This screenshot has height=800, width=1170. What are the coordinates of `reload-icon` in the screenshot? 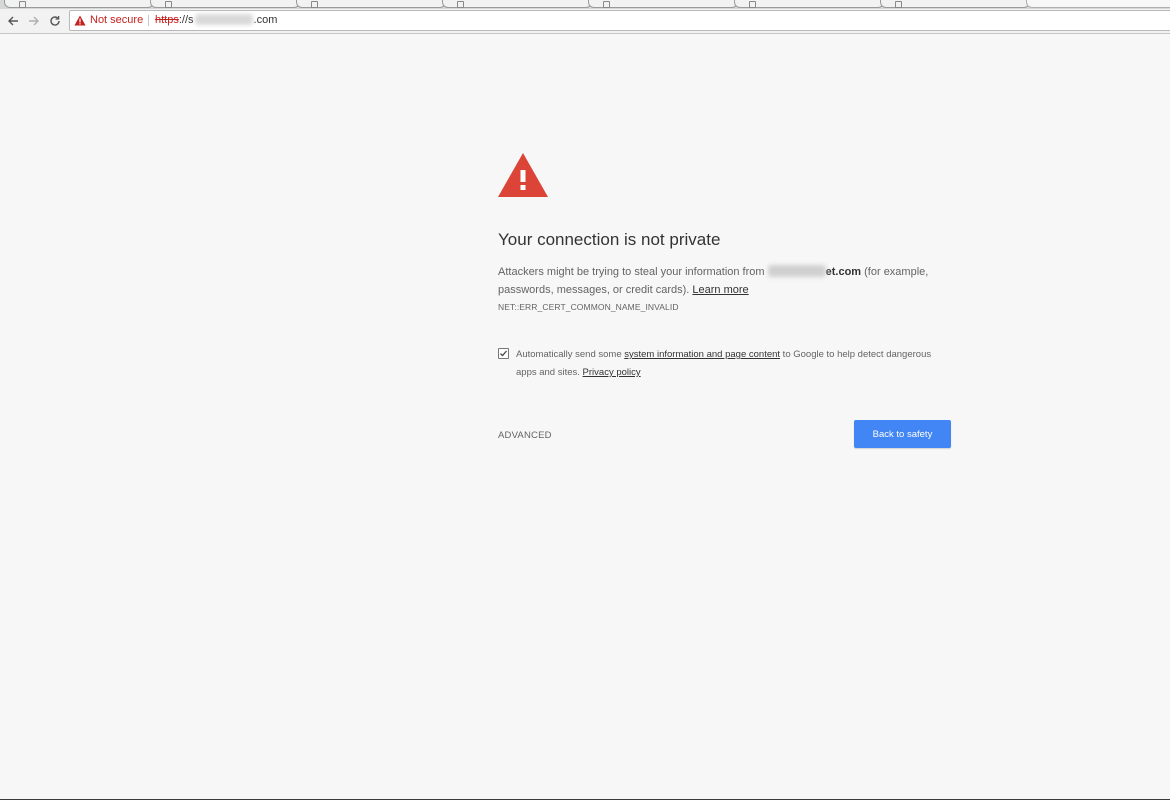 It's located at (55, 21).